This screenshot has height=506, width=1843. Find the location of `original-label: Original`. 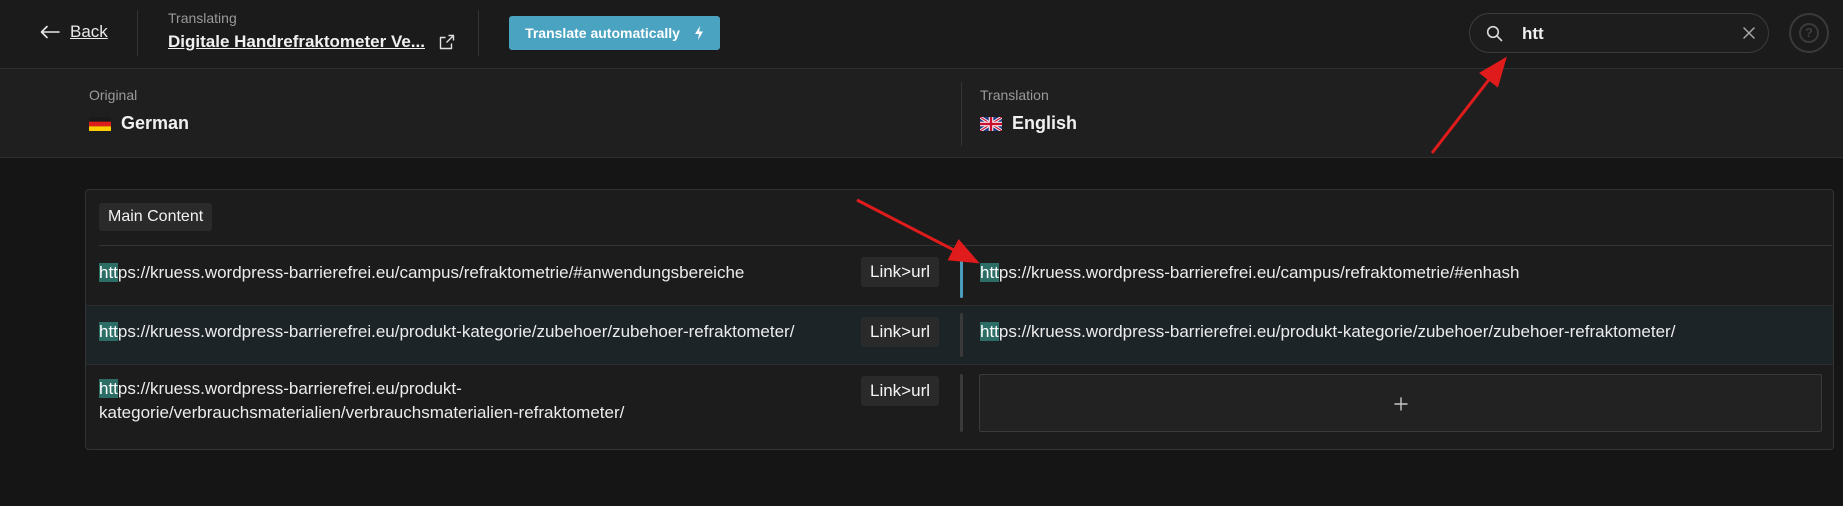

original-label: Original is located at coordinates (113, 95).